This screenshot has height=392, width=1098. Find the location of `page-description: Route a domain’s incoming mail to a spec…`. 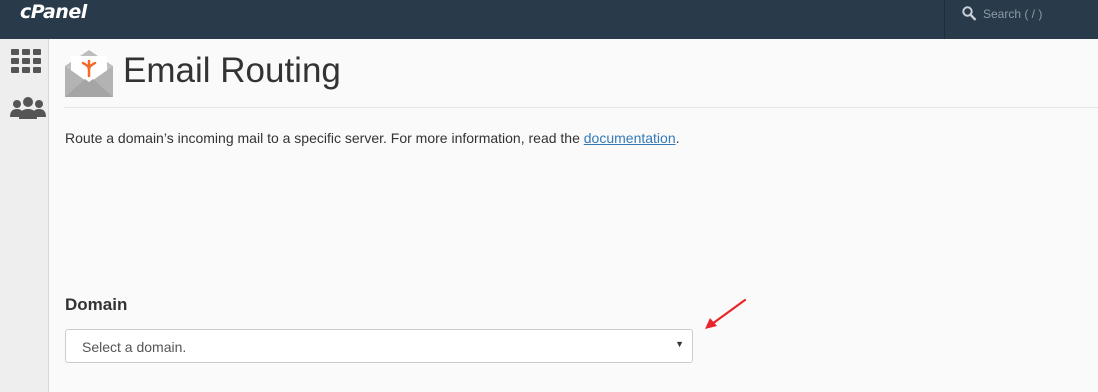

page-description: Route a domain’s incoming mail to a spec… is located at coordinates (372, 138).